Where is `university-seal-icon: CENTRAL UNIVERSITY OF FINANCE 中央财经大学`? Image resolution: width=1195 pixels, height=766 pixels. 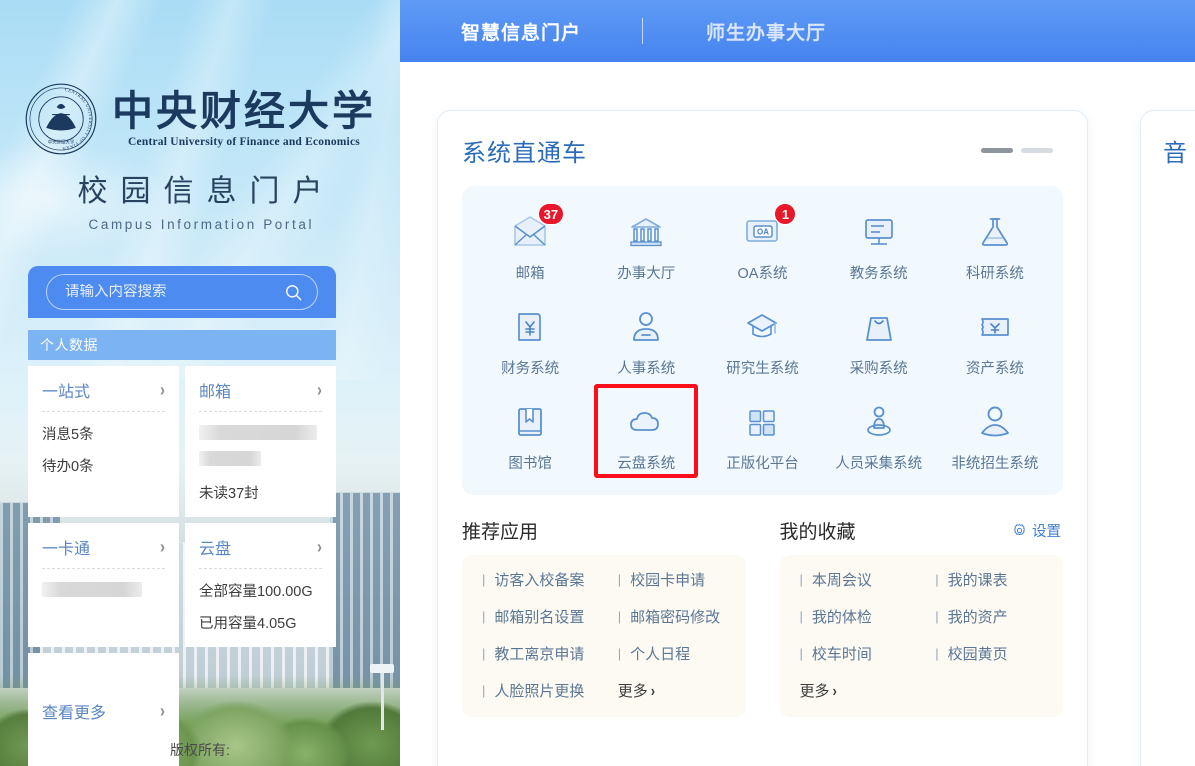 university-seal-icon: CENTRAL UNIVERSITY OF FINANCE 中央财经大学 is located at coordinates (60, 118).